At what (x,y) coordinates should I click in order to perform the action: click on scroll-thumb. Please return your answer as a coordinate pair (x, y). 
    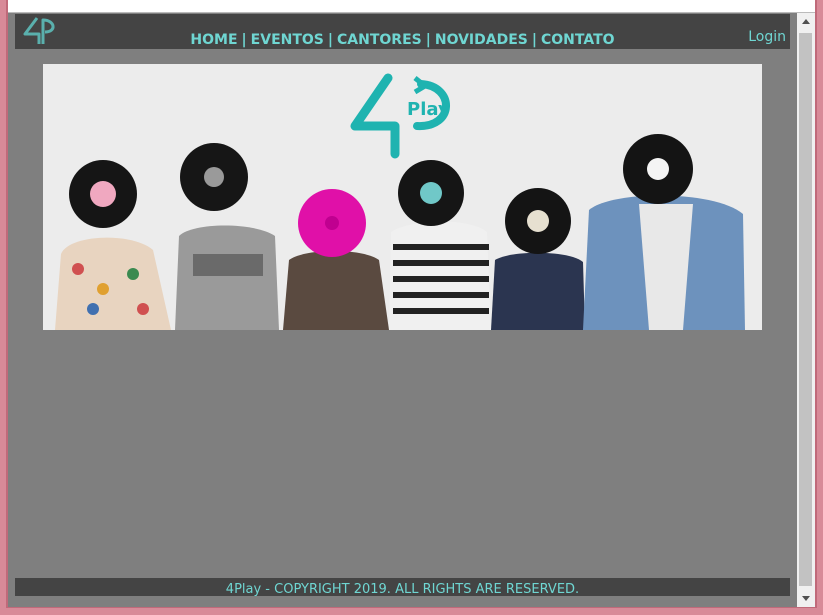
    Looking at the image, I should click on (805, 309).